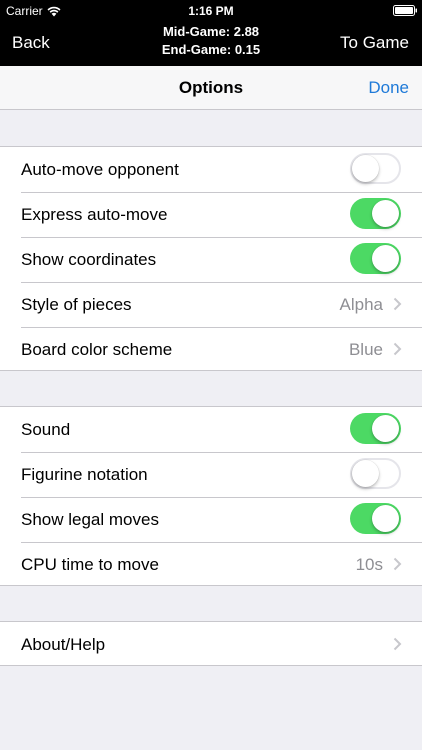  I want to click on show-legal-moves-switch, so click(375, 518).